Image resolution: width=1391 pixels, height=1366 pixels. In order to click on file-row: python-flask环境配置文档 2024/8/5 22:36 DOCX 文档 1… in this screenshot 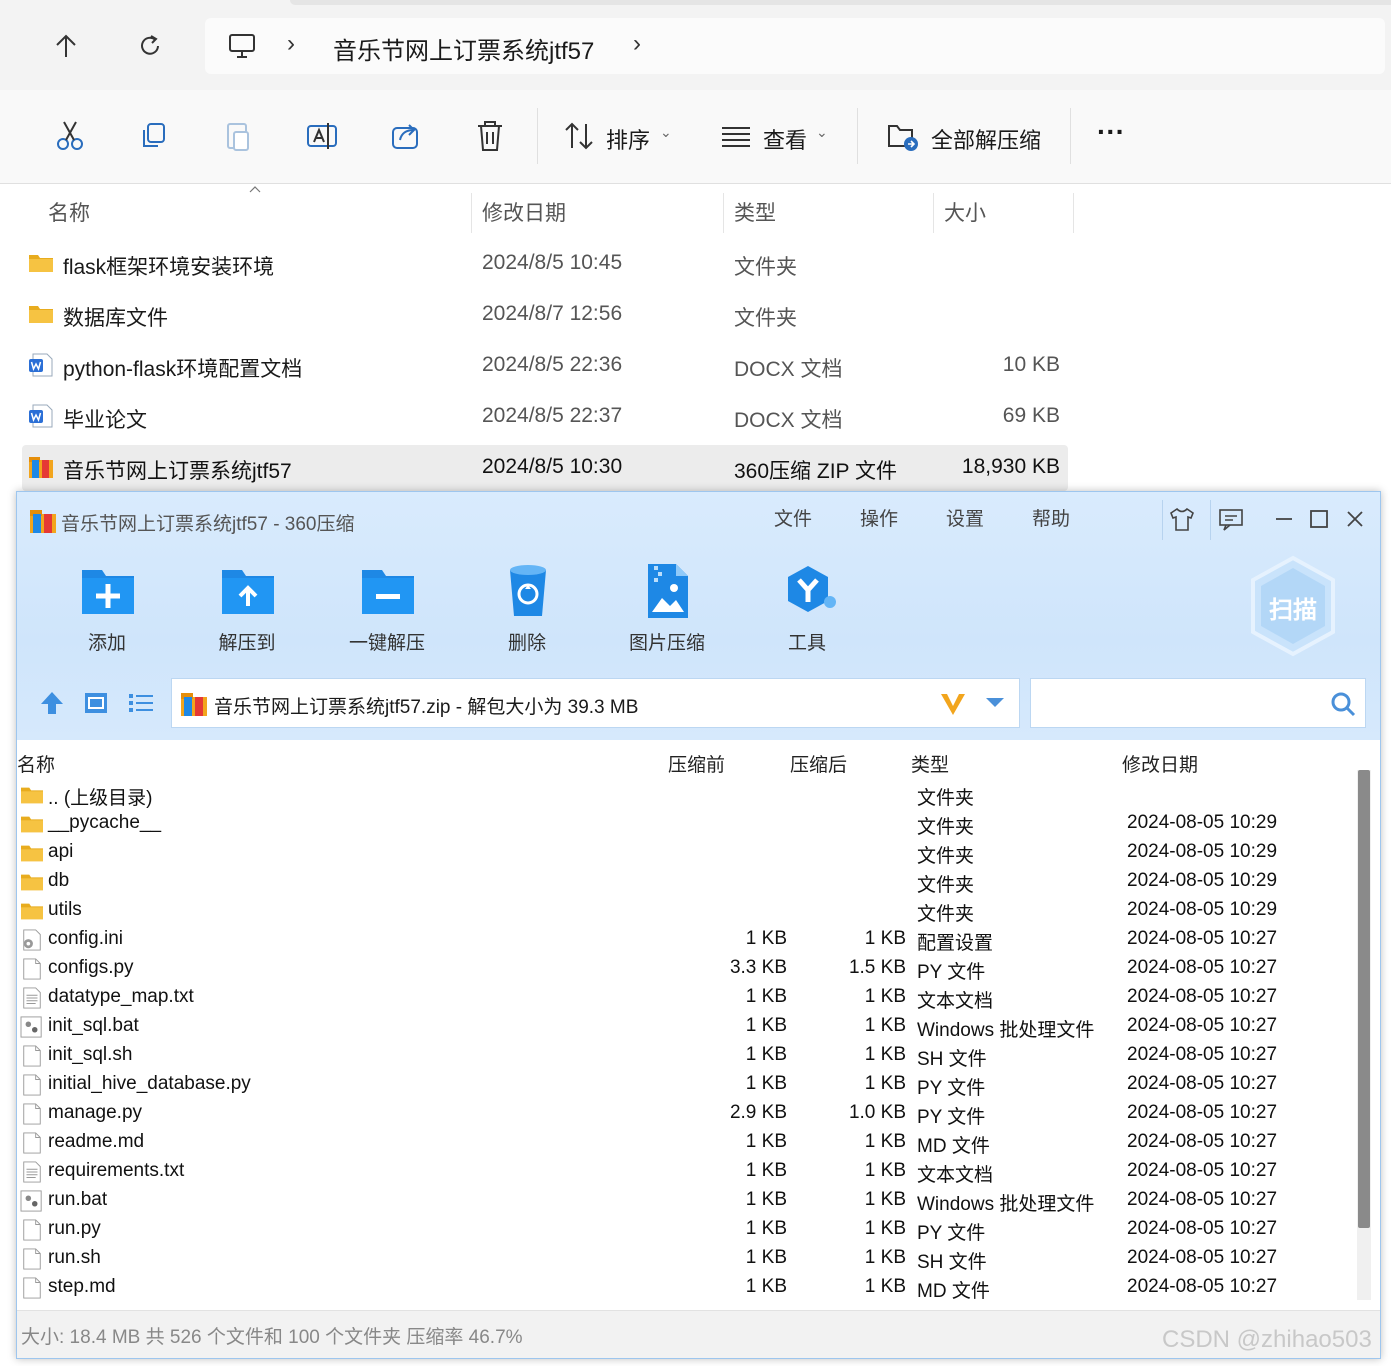, I will do `click(545, 366)`.